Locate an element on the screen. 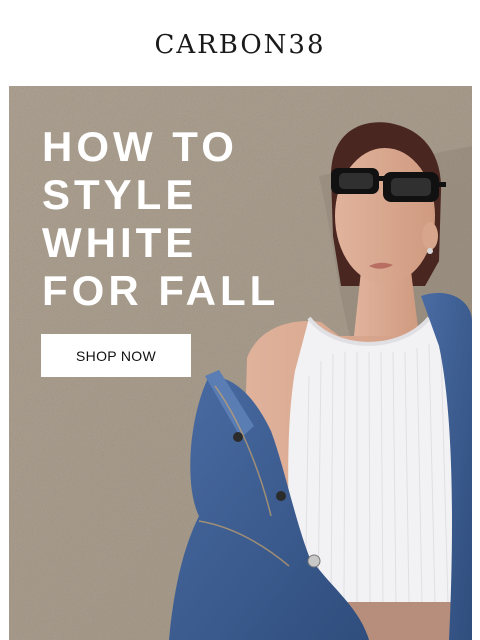  headline-line: WHITE is located at coordinates (120, 242).